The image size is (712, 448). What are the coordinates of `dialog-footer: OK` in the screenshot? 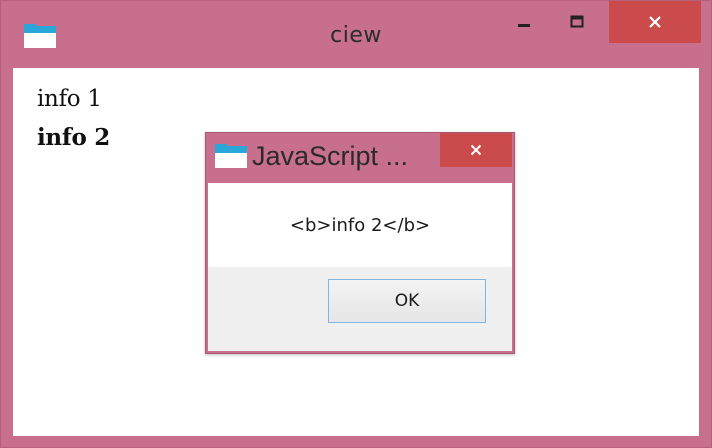 It's located at (360, 309).